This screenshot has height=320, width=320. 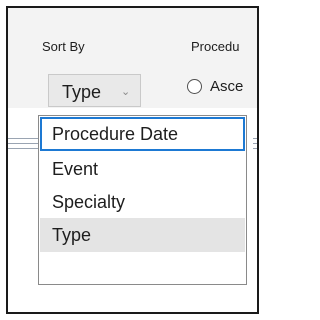 I want to click on option-type: Type, so click(x=142, y=235).